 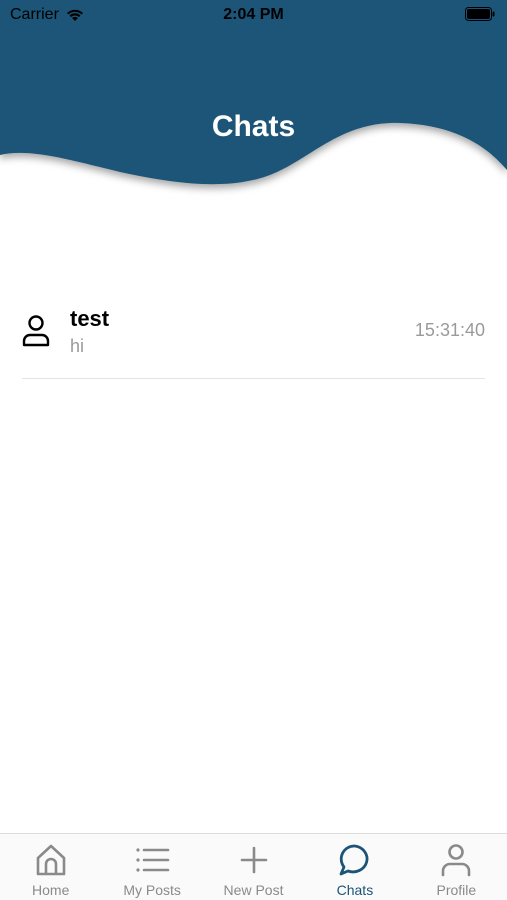 I want to click on plus-icon, so click(x=253, y=860).